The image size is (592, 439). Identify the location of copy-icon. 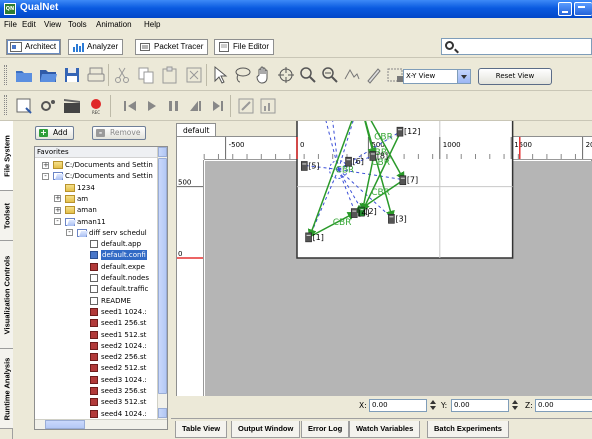
(146, 75).